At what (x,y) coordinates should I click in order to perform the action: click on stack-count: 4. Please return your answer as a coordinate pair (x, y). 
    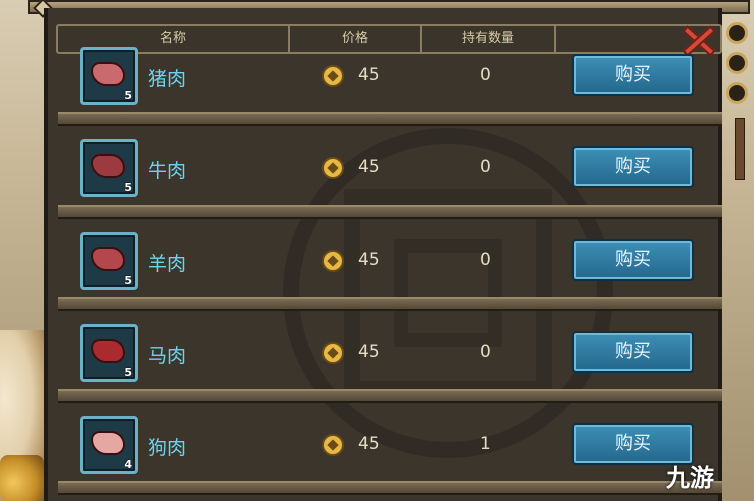
    Looking at the image, I should click on (128, 464).